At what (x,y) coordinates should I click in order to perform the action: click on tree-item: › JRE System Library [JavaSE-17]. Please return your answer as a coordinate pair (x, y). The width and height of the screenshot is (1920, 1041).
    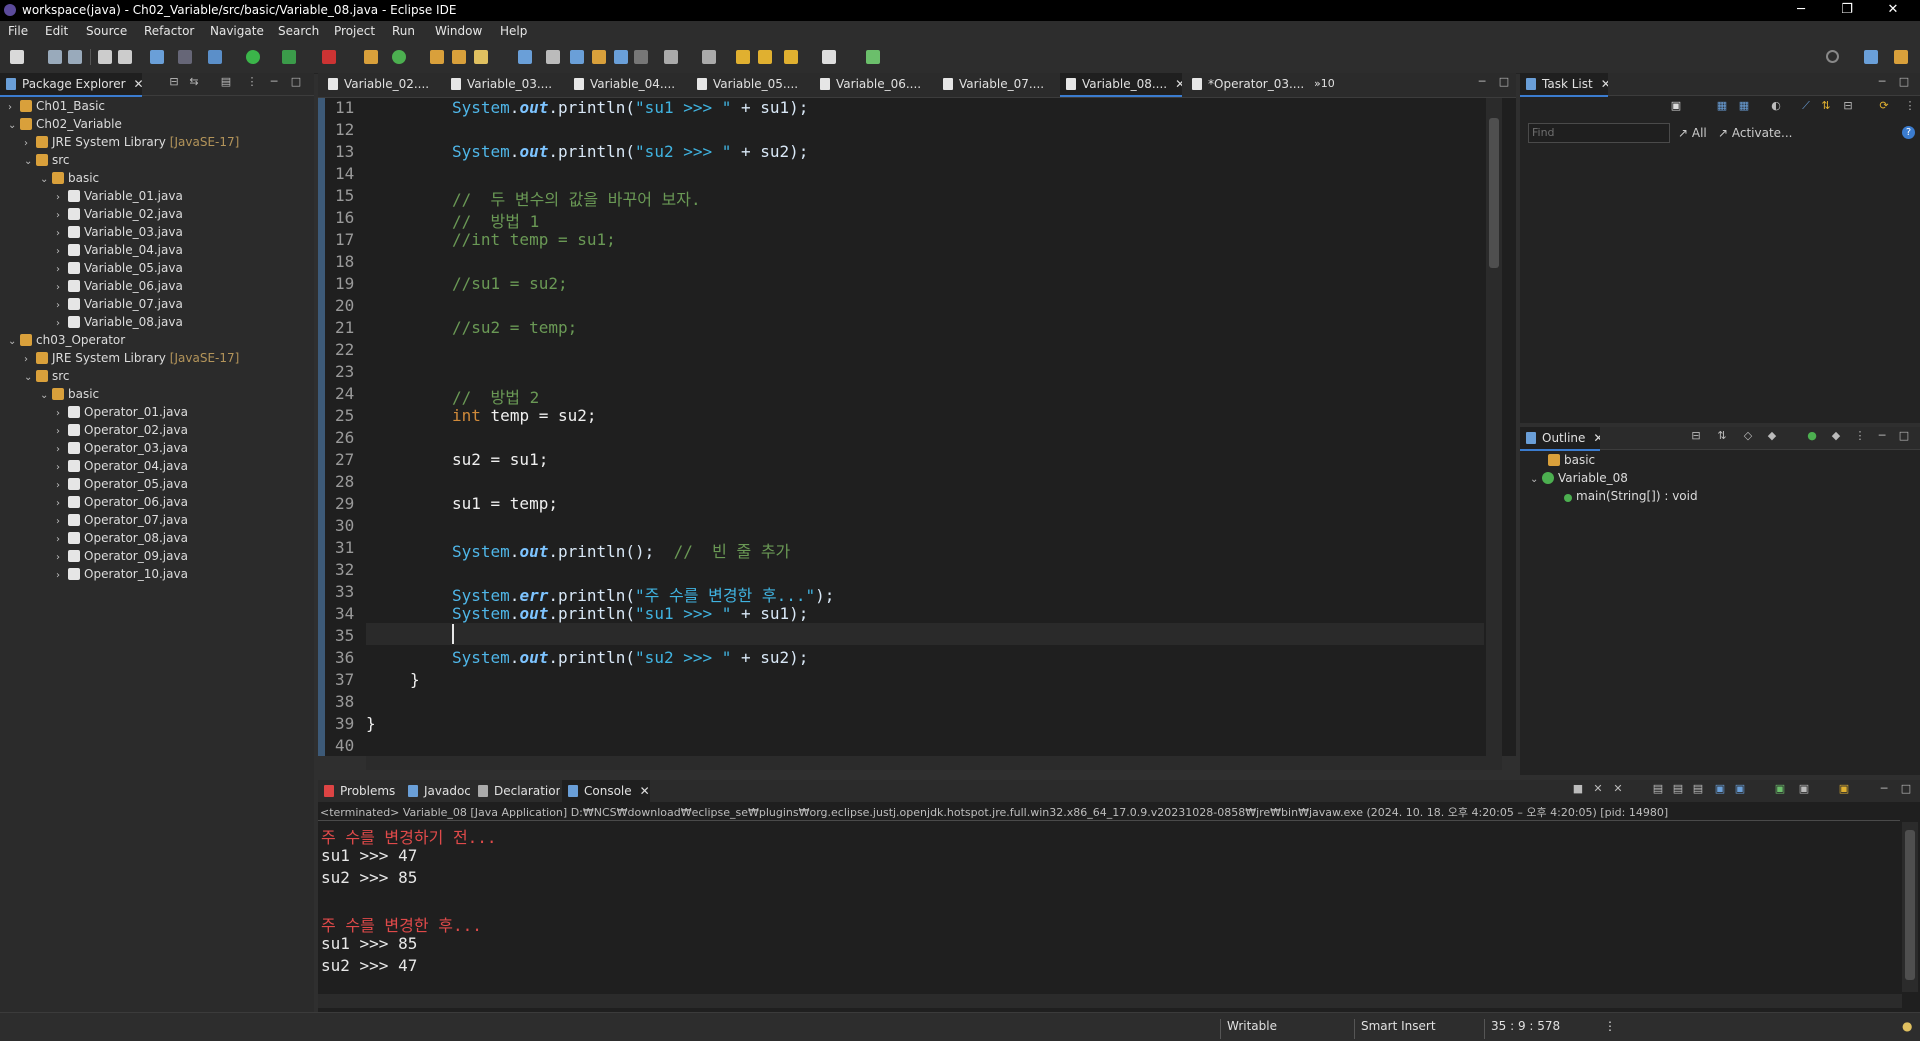
    Looking at the image, I should click on (131, 358).